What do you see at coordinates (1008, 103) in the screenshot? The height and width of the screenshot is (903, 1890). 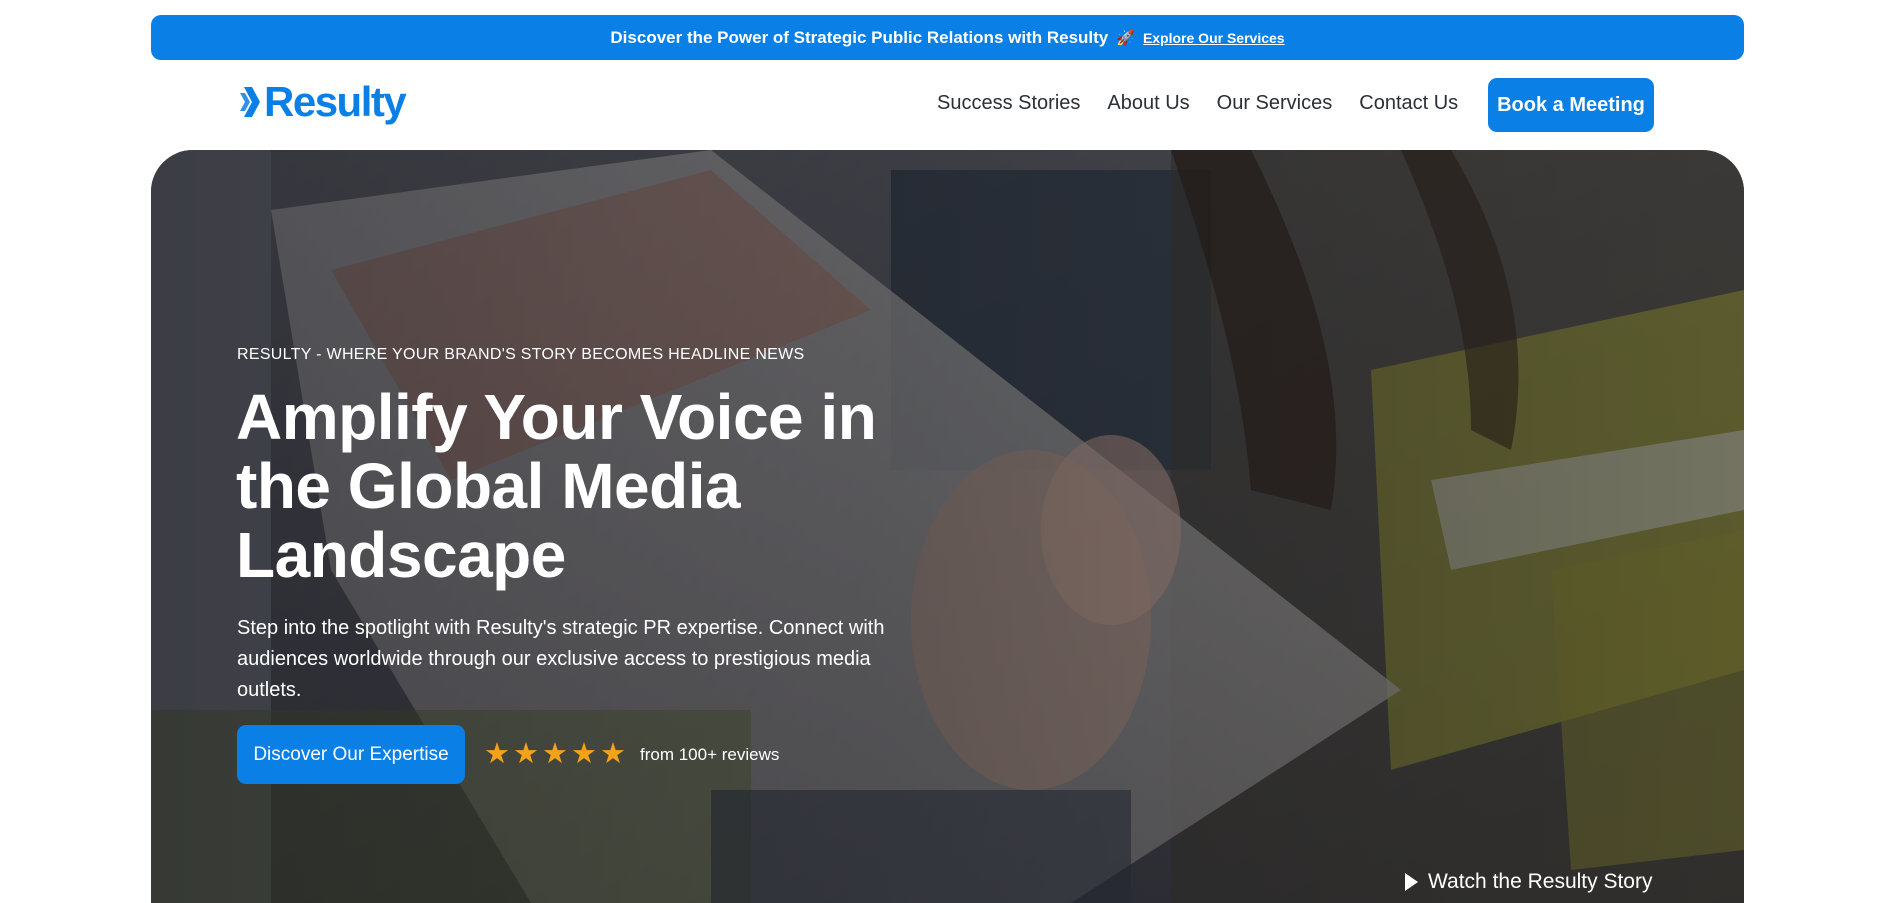 I see `nav-success-stories: Success Stories` at bounding box center [1008, 103].